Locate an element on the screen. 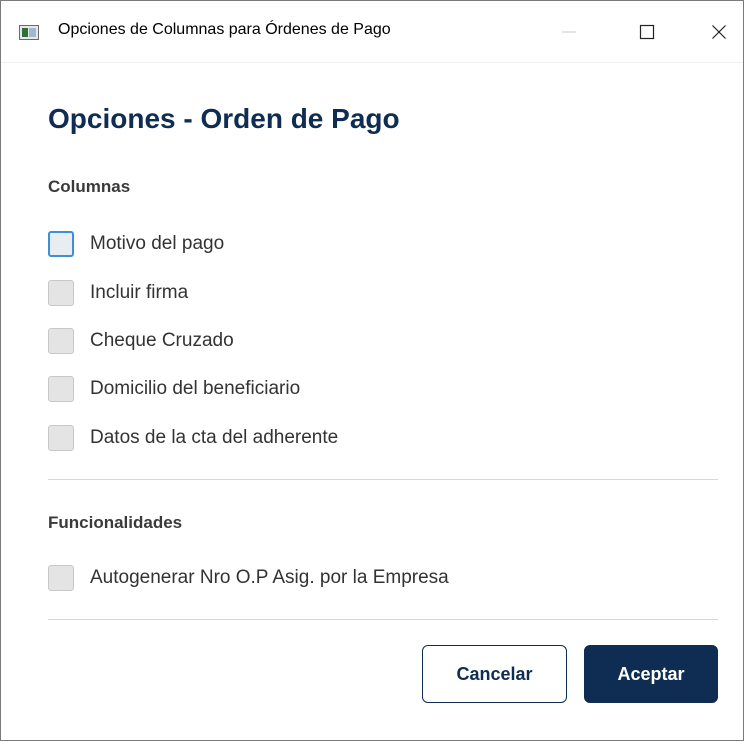 This screenshot has height=741, width=744. accept-button: Aceptar is located at coordinates (651, 674).